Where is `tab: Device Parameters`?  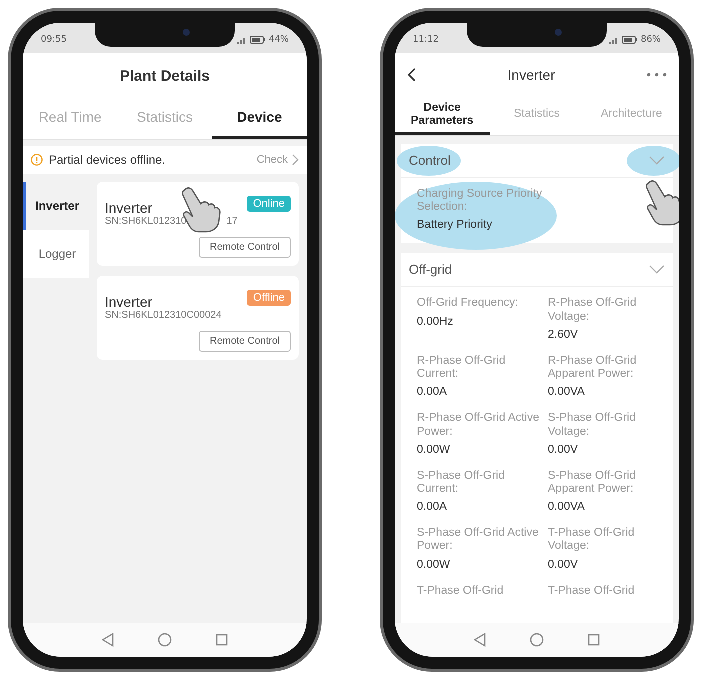 tab: Device Parameters is located at coordinates (442, 116).